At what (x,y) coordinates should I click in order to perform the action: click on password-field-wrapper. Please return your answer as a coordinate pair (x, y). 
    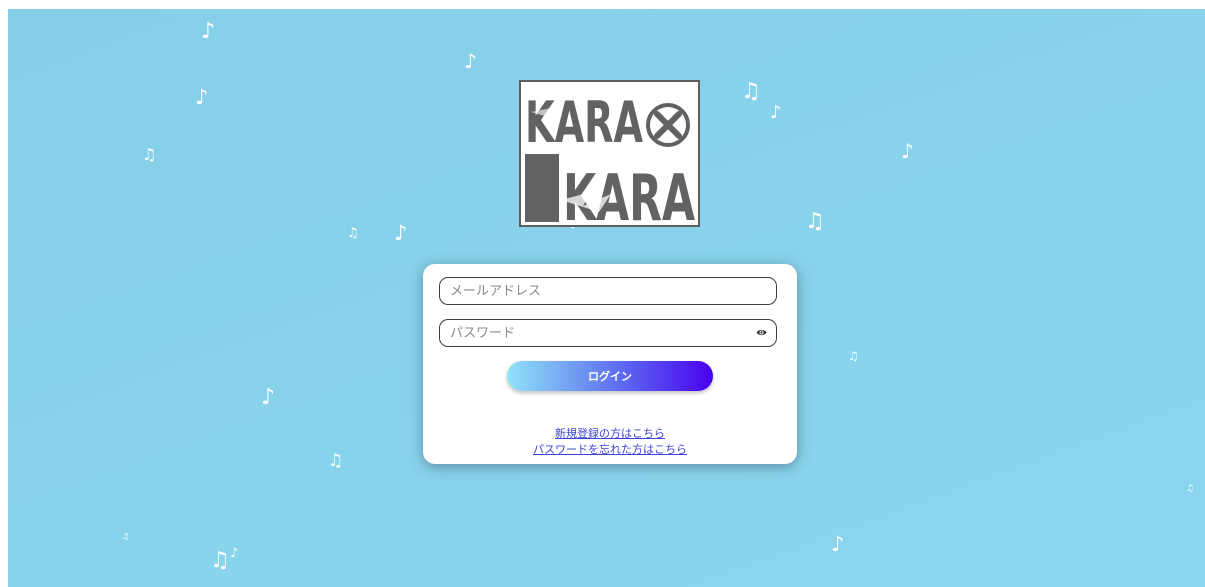
    Looking at the image, I should click on (608, 333).